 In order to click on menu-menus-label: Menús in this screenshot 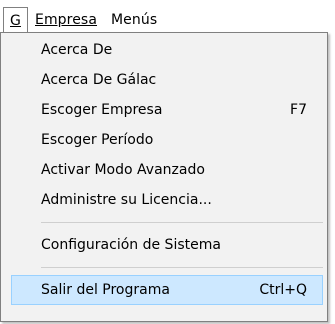, I will do `click(134, 20)`.